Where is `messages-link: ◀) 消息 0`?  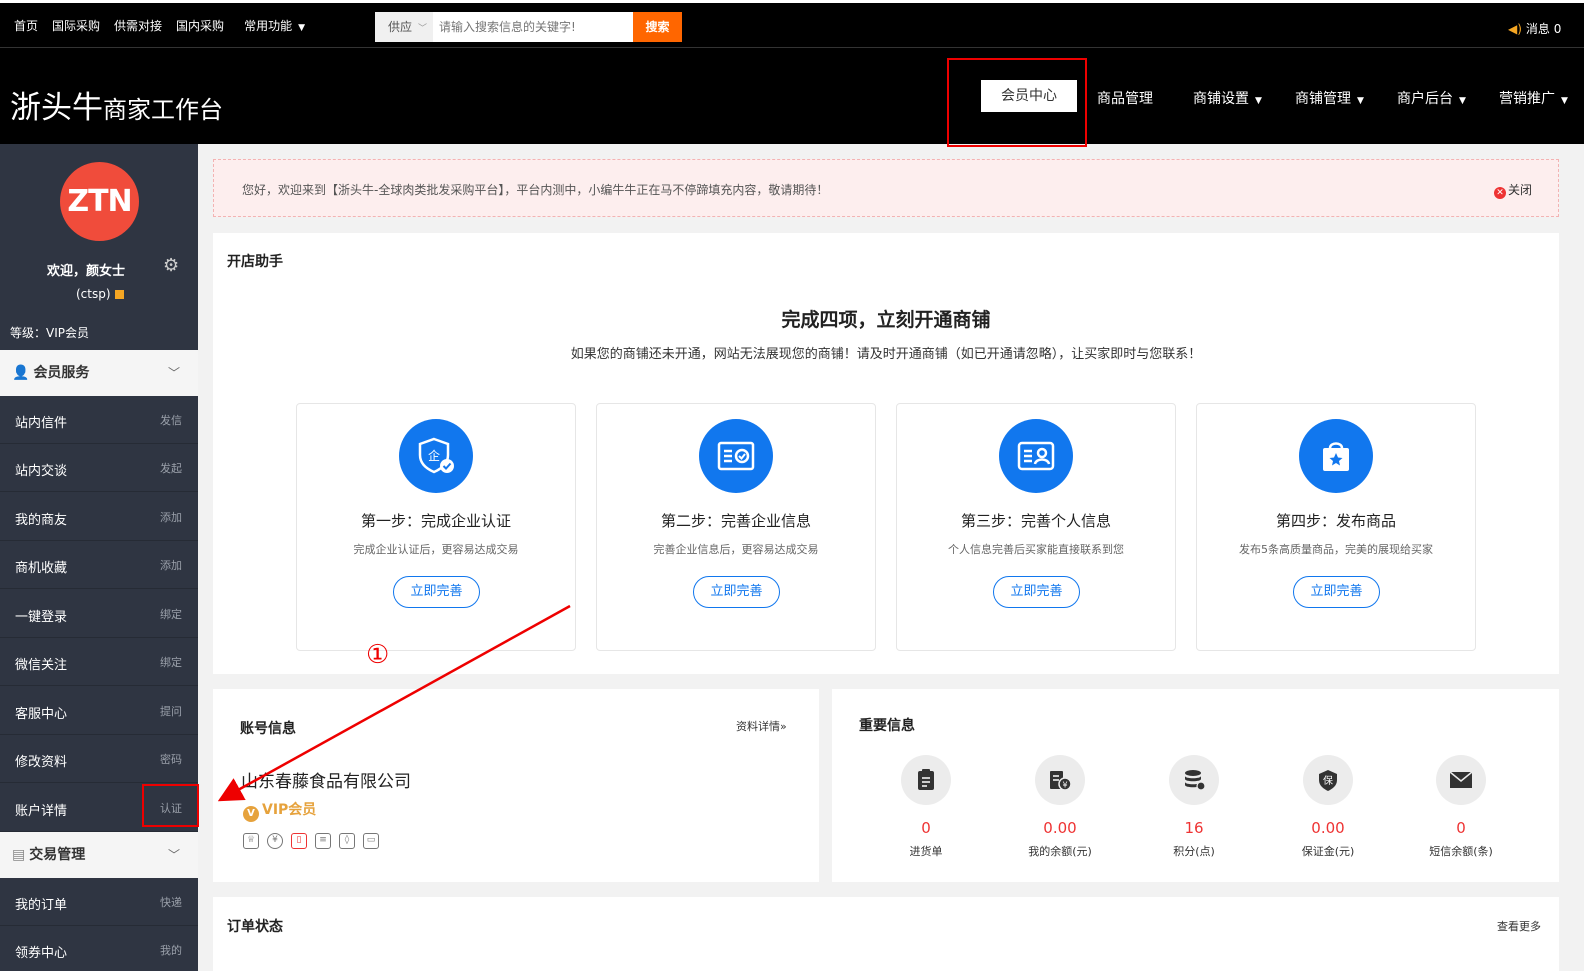
messages-link: ◀) 消息 0 is located at coordinates (1534, 28).